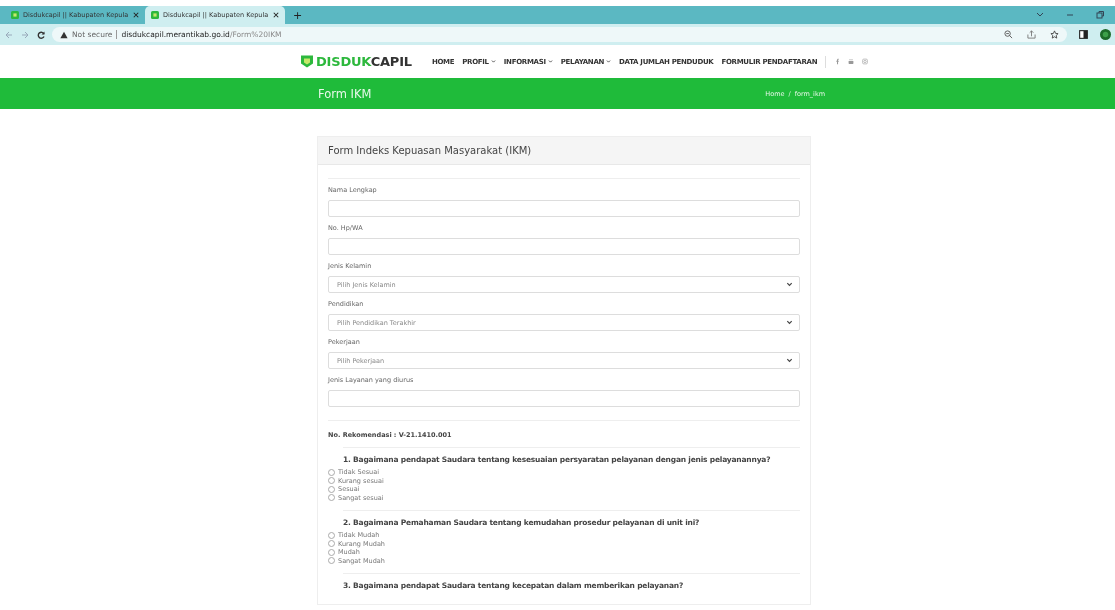 The width and height of the screenshot is (1115, 610). Describe the element at coordinates (345, 93) in the screenshot. I see `page-title: Form IKM` at that location.